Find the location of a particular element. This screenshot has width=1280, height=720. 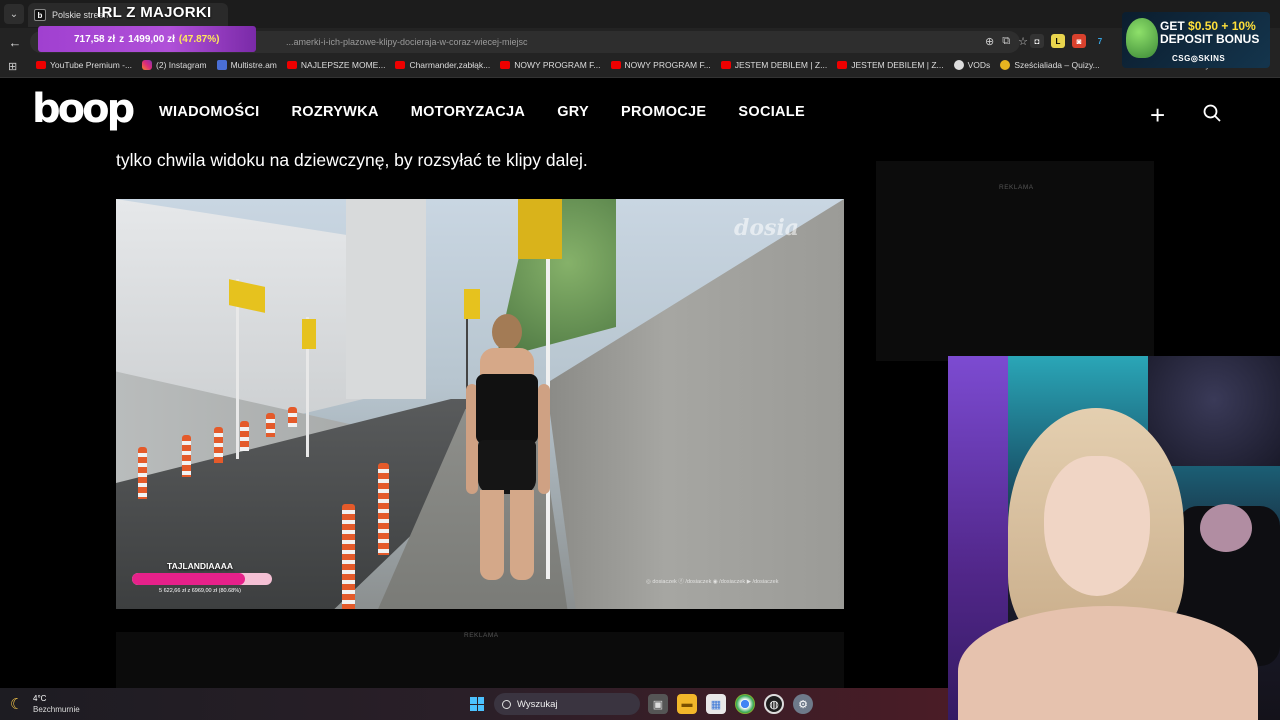

goal-progress-bar is located at coordinates (202, 579).